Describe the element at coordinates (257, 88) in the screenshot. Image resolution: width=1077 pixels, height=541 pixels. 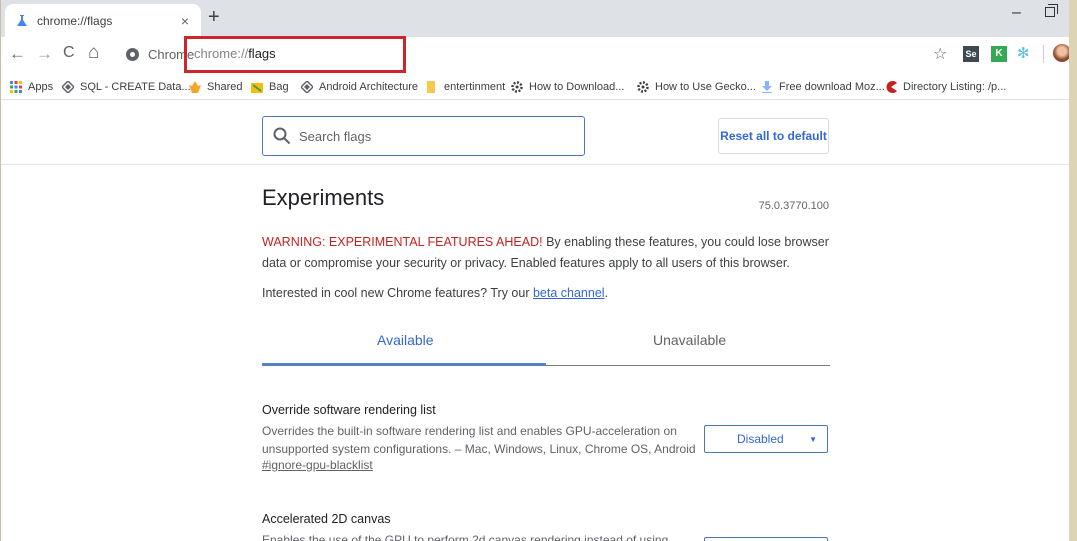
I see `bag-icon` at that location.